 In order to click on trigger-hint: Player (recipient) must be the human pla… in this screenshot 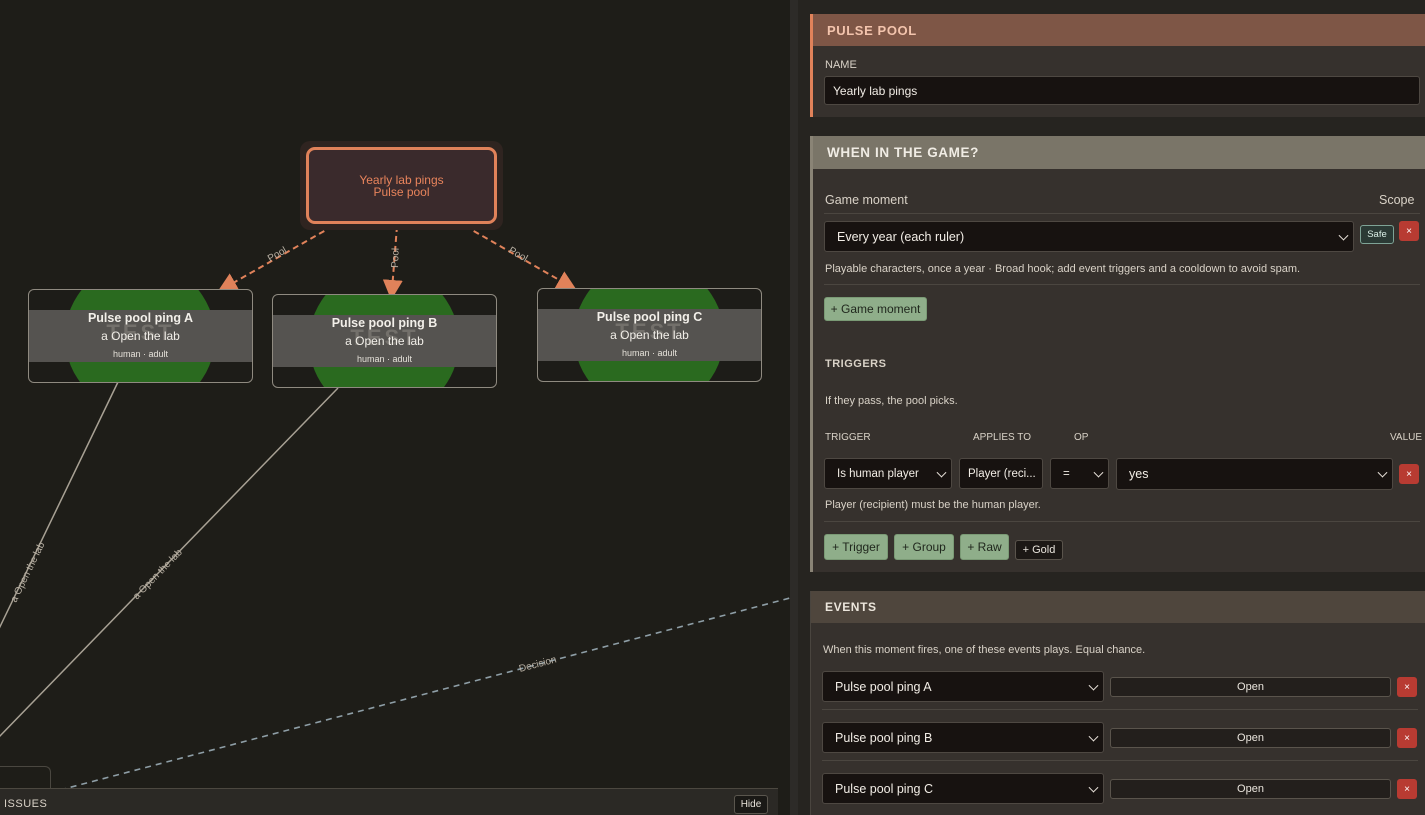, I will do `click(933, 505)`.